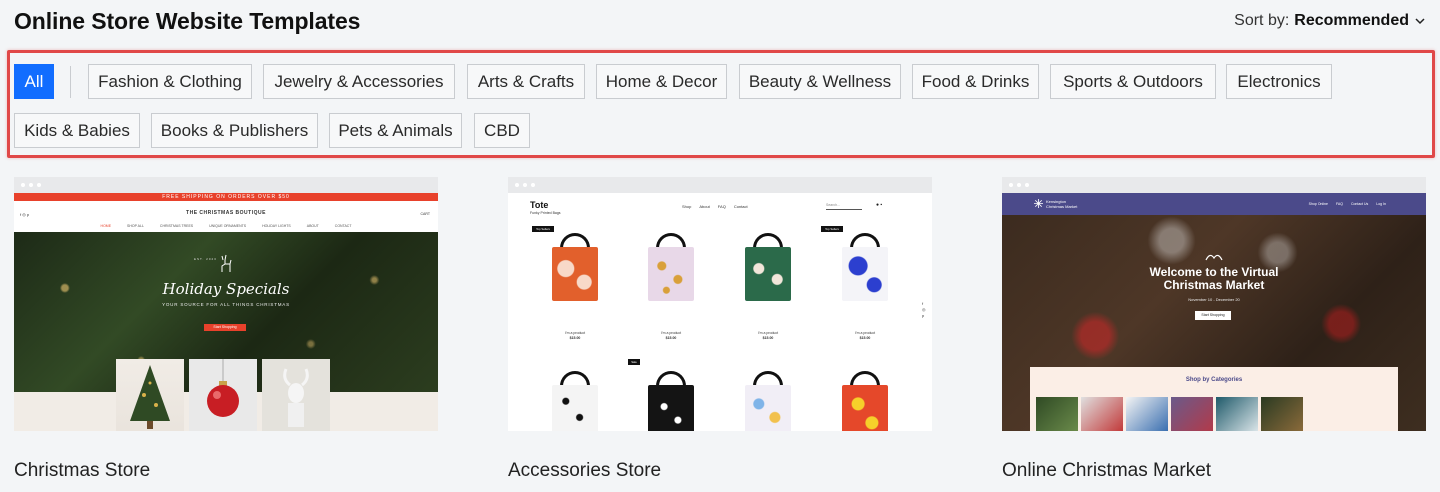  What do you see at coordinates (226, 197) in the screenshot?
I see `preview-banner: FREE SHIPPING ON ORDERS OVER $50` at bounding box center [226, 197].